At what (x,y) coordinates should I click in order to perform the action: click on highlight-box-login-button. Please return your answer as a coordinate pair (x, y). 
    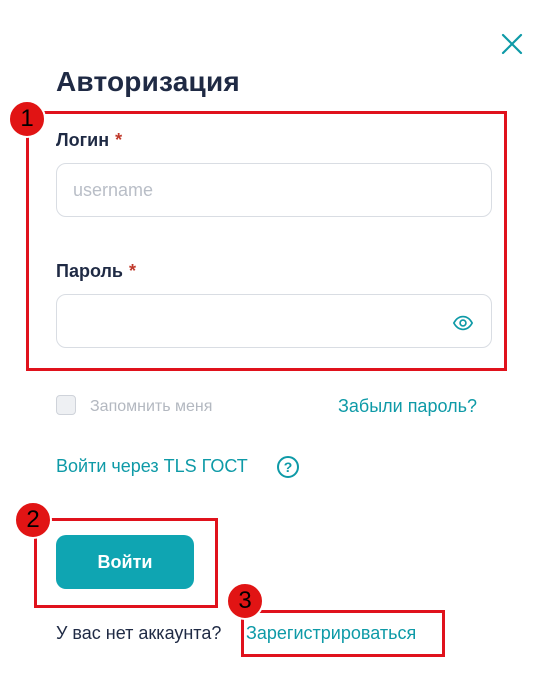
    Looking at the image, I should click on (126, 563).